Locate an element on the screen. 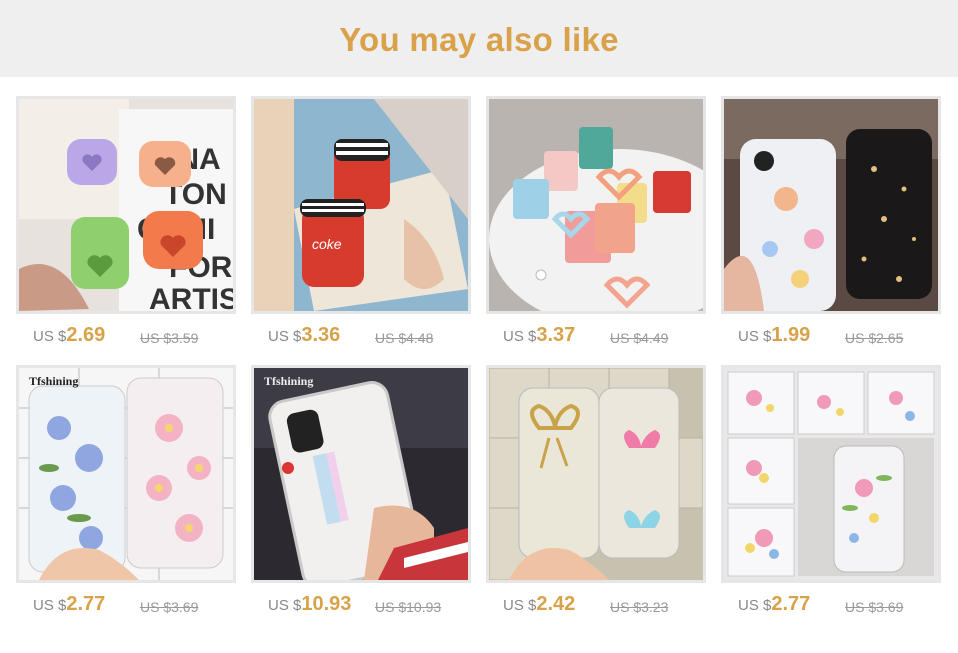 The width and height of the screenshot is (958, 653). glitter-planet-phone-case-photo is located at coordinates (831, 205).